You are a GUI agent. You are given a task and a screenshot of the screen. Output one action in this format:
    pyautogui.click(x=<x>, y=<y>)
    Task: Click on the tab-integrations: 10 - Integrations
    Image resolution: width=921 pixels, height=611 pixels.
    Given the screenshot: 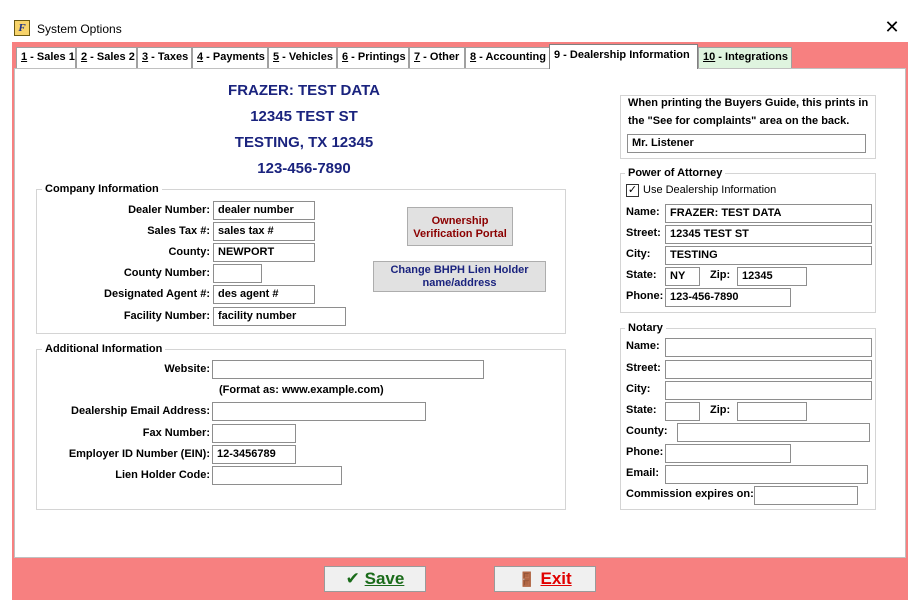 What is the action you would take?
    pyautogui.click(x=745, y=57)
    